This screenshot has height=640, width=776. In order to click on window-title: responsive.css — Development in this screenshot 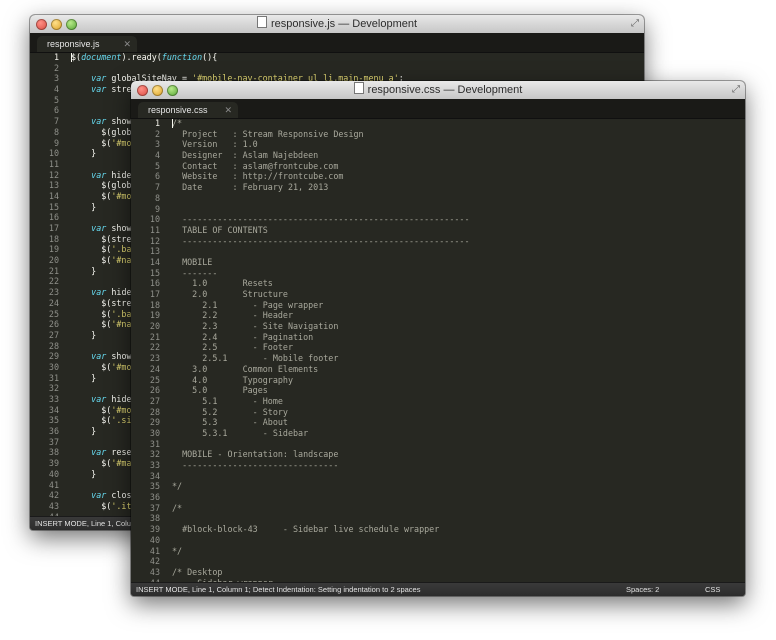, I will do `click(445, 90)`.